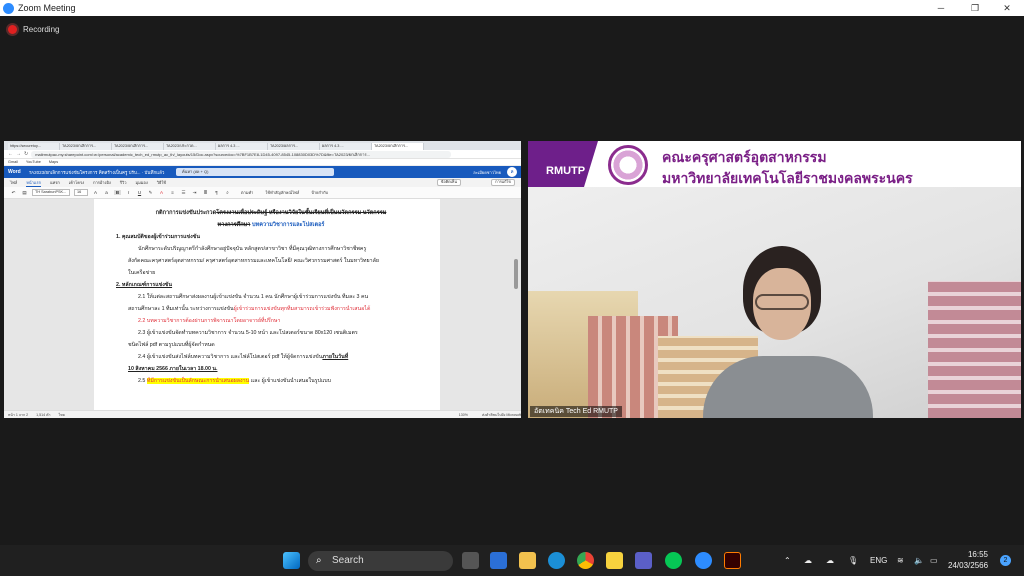  Describe the element at coordinates (172, 192) in the screenshot. I see `bullets-icon: ≡` at that location.